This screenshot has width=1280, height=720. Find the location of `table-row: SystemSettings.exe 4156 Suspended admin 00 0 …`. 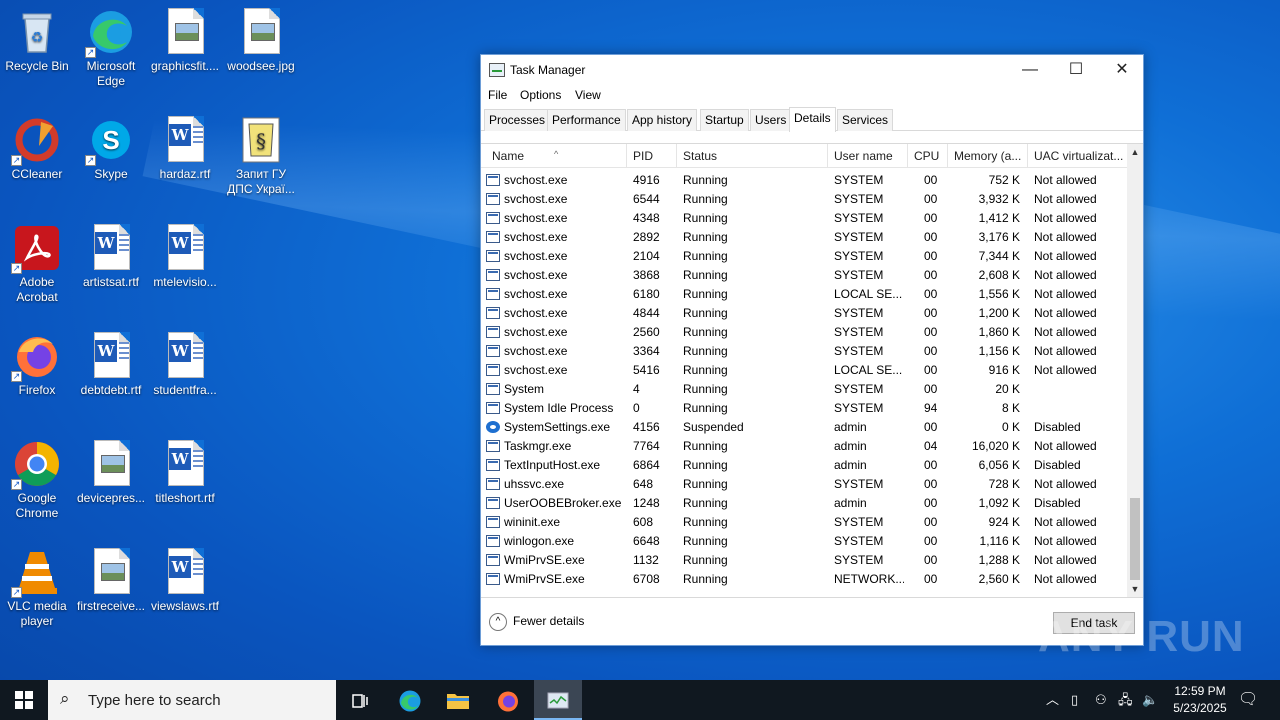

table-row: SystemSettings.exe 4156 Suspended admin 00 0 … is located at coordinates (804, 427).